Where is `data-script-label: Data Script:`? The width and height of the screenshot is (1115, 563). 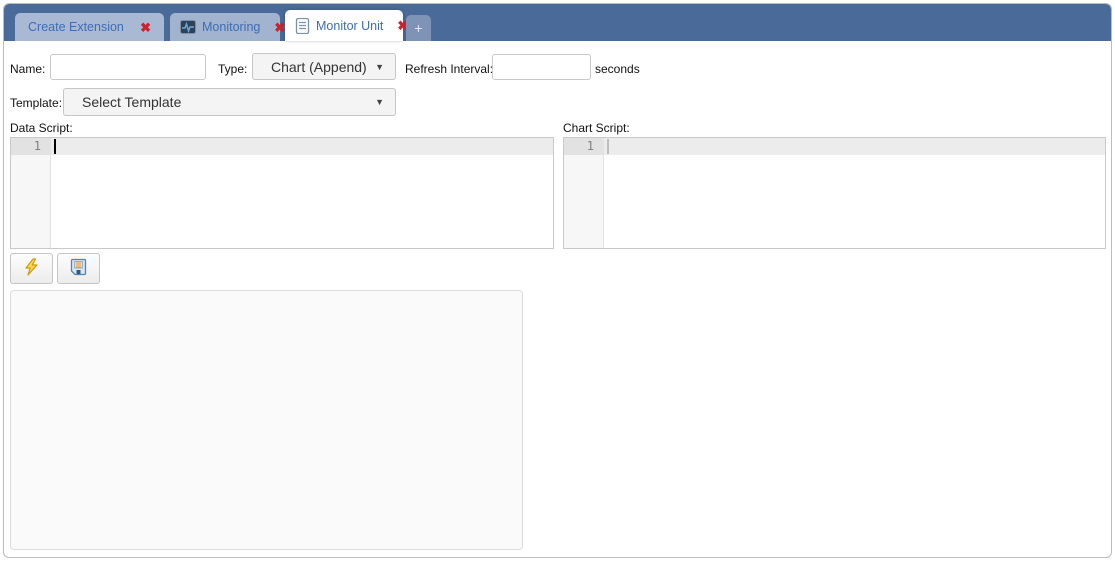
data-script-label: Data Script: is located at coordinates (41, 128).